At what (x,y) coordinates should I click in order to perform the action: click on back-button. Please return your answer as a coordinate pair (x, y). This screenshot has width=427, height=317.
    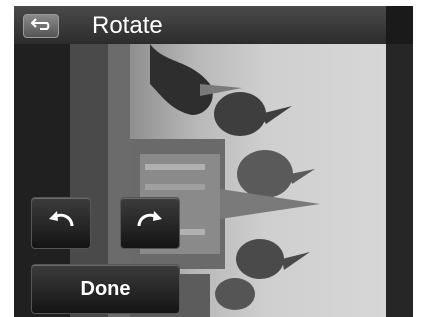
    Looking at the image, I should click on (41, 26).